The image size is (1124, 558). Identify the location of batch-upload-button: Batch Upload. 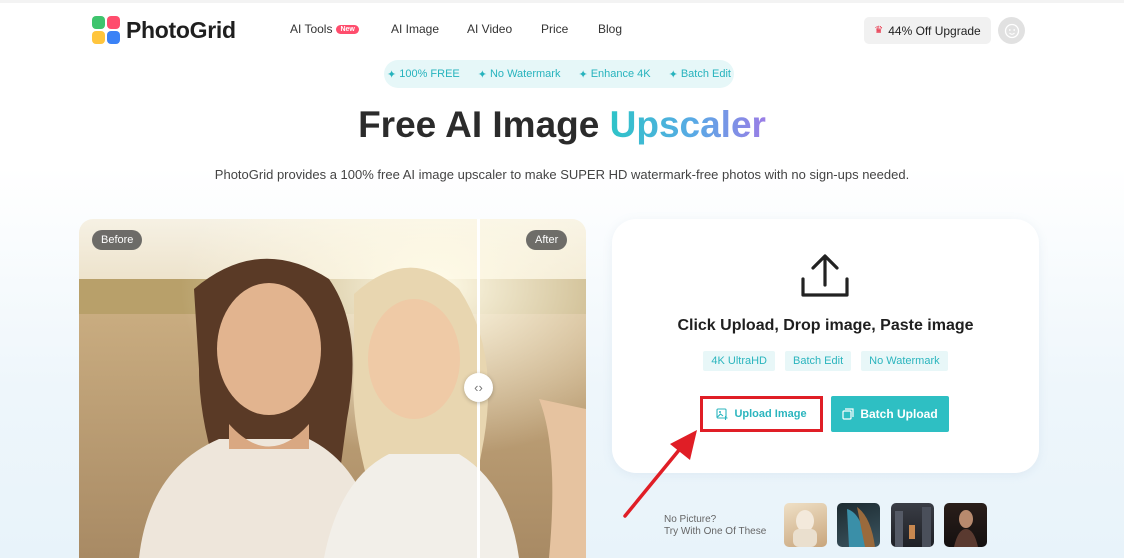
(890, 414).